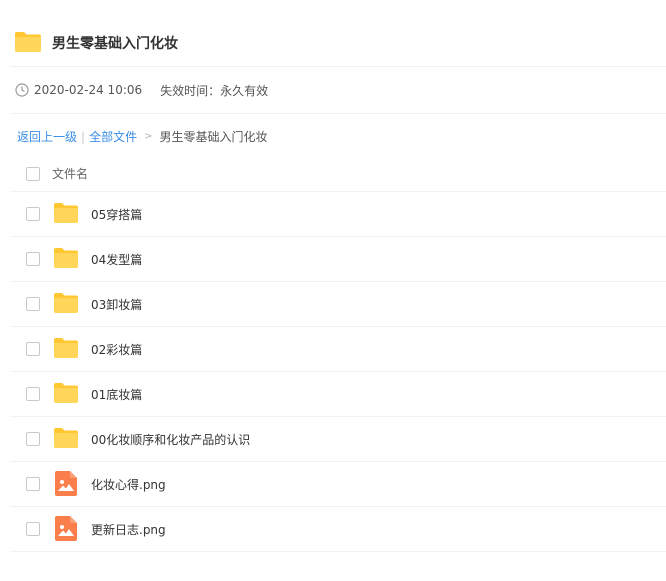 This screenshot has width=666, height=581. Describe the element at coordinates (22, 90) in the screenshot. I see `clock-icon` at that location.